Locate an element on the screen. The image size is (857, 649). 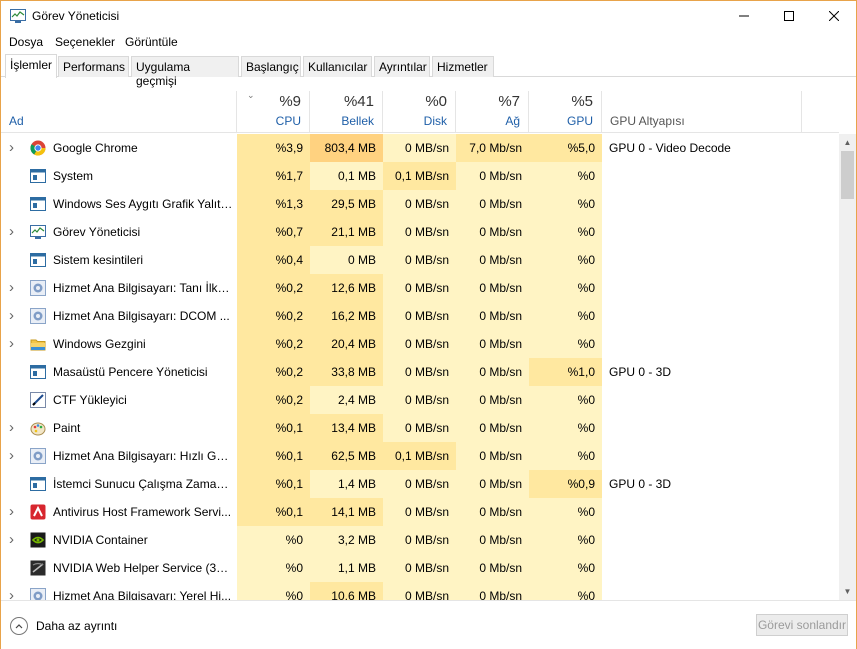
tab-app-history: Uygulama geçmişi is located at coordinates (185, 72).